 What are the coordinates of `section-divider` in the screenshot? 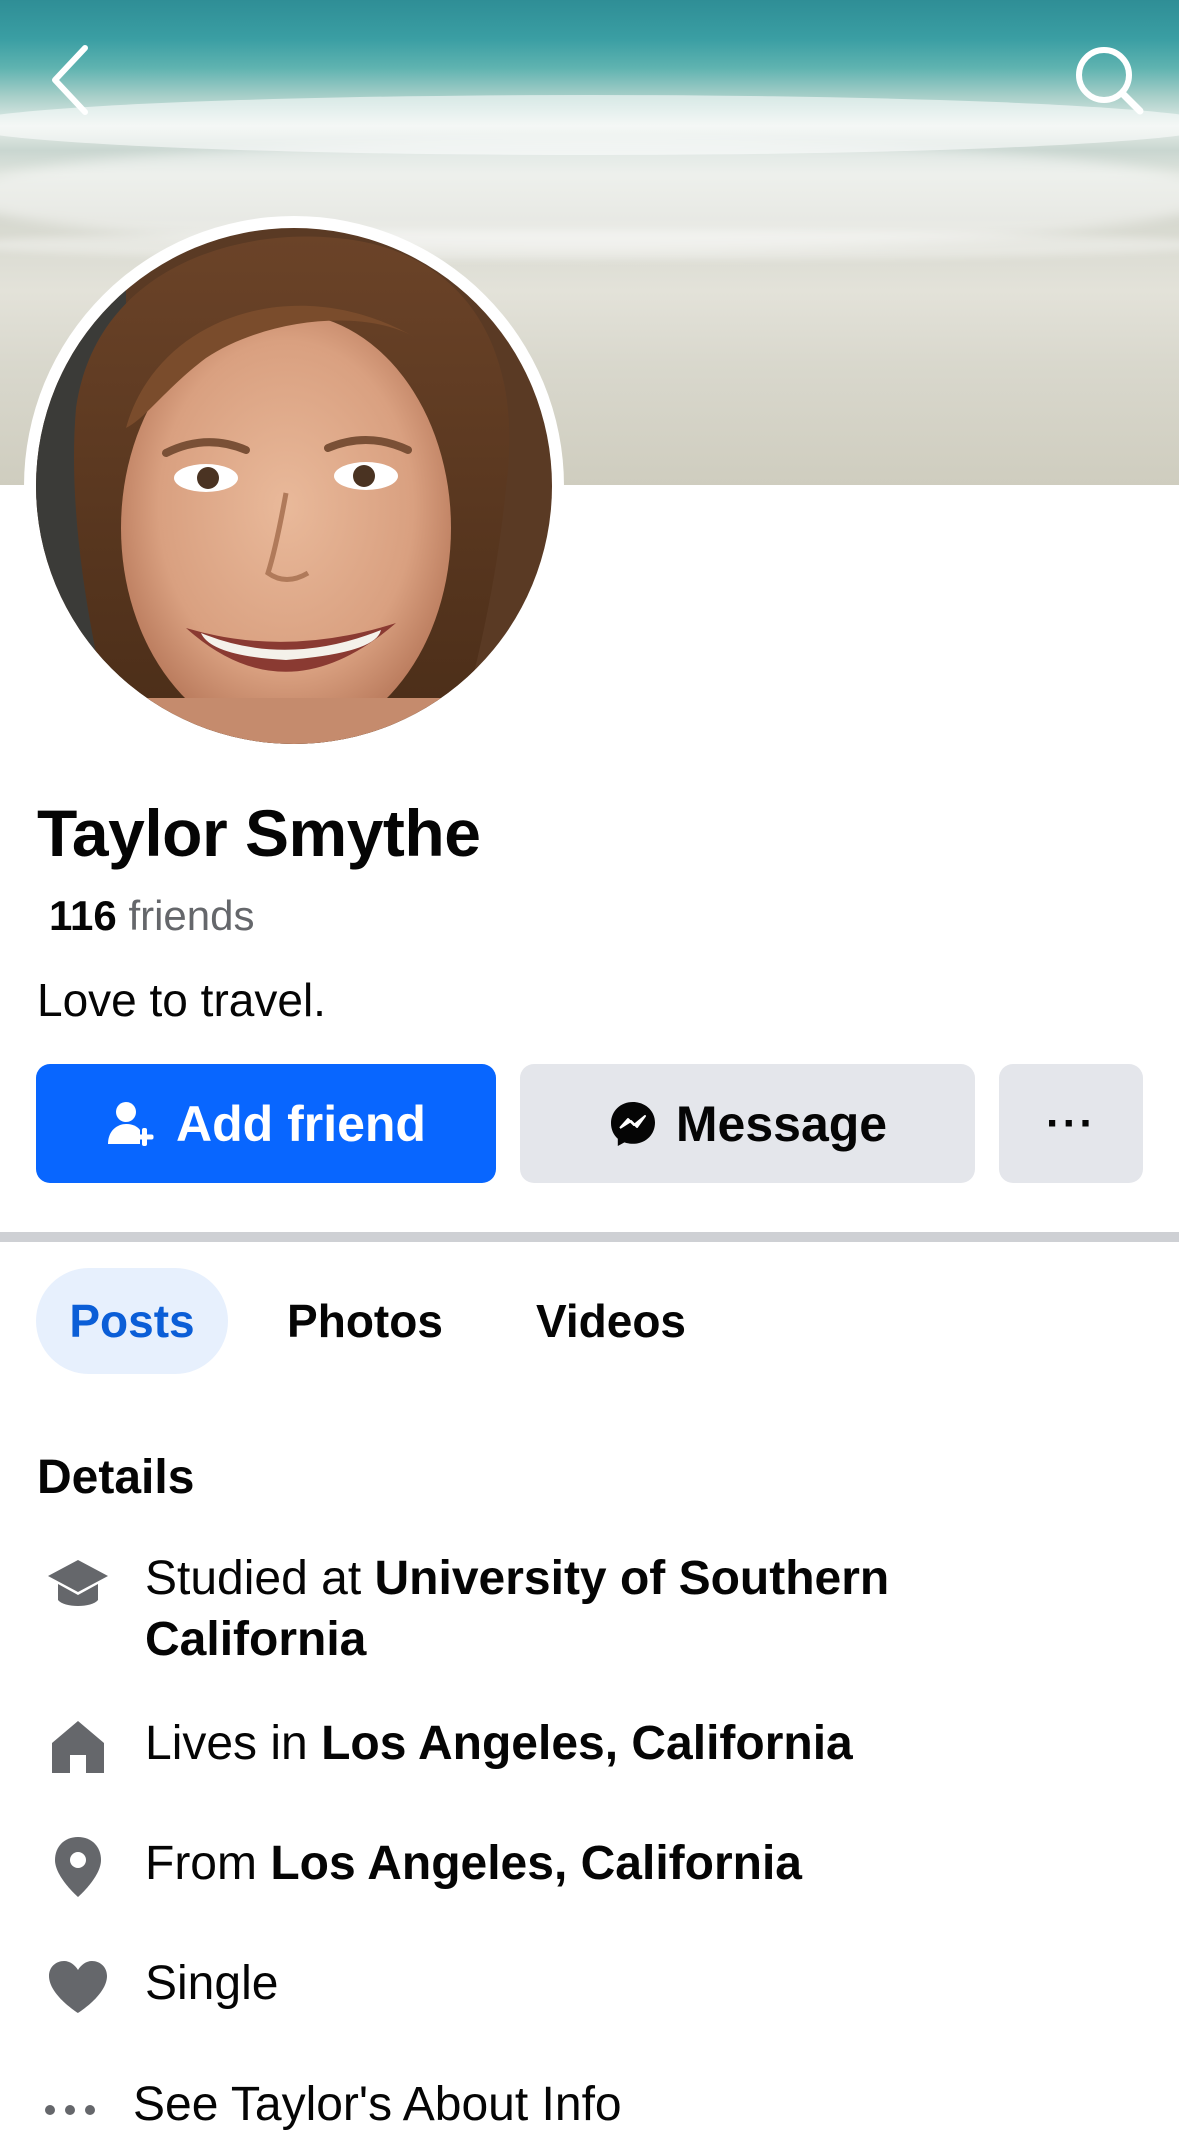 It's located at (589, 1237).